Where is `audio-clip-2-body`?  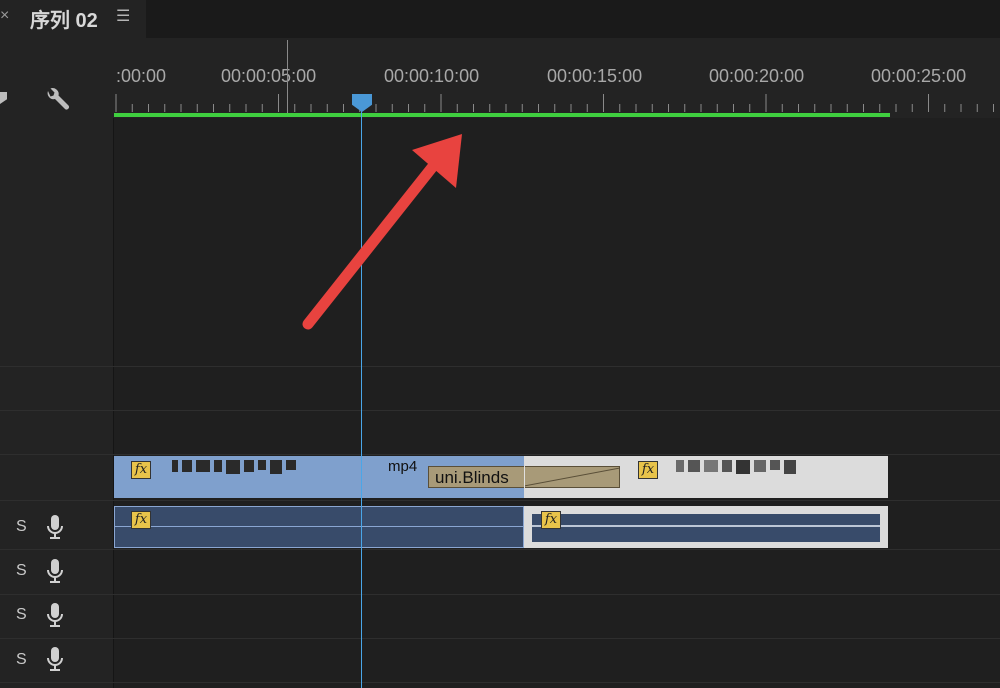
audio-clip-2-body is located at coordinates (706, 528).